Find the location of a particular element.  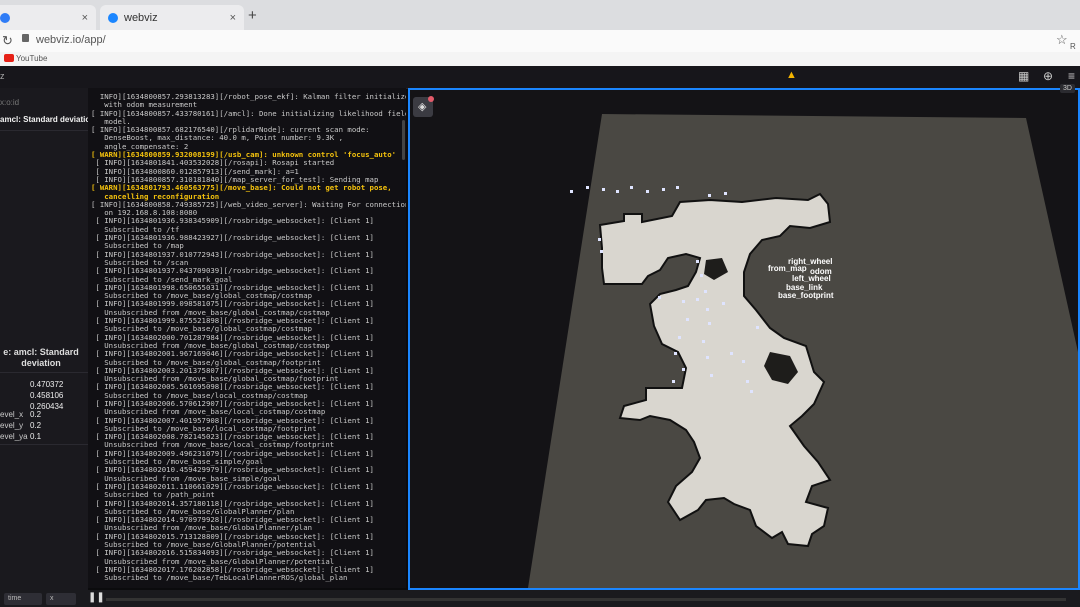

value-row: 0.458106 is located at coordinates (47, 395).